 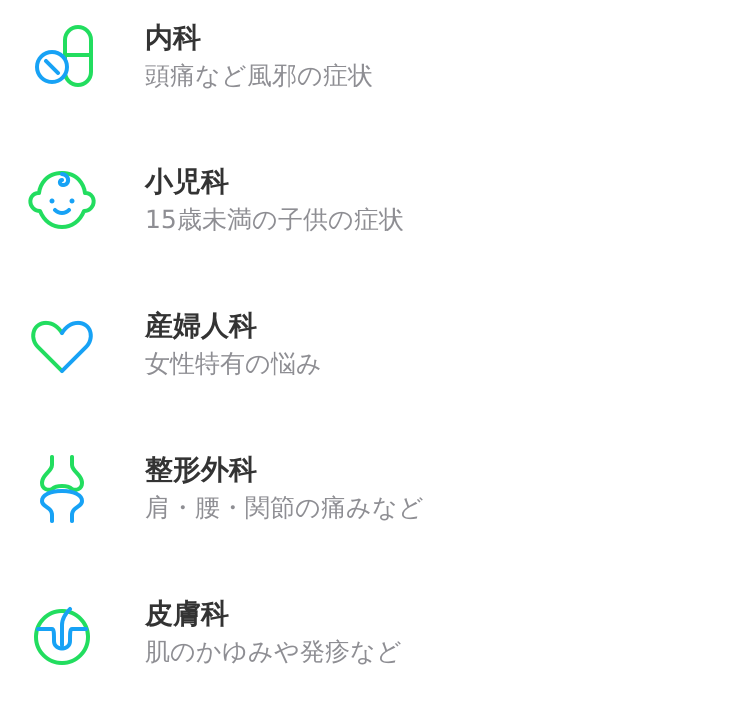 What do you see at coordinates (284, 508) in the screenshot?
I see `department-description: 肩・腰・関節の痛みなど` at bounding box center [284, 508].